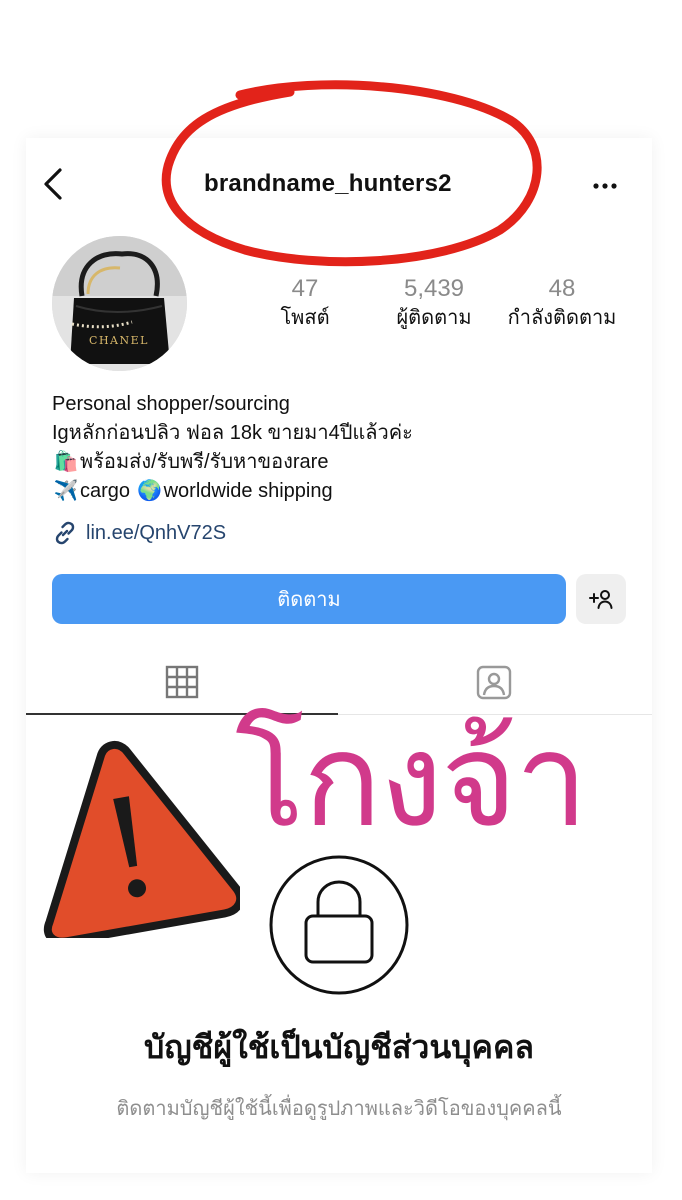 This screenshot has height=1200, width=682. I want to click on bio-line-4-shipping: worldwide shipping, so click(248, 491).